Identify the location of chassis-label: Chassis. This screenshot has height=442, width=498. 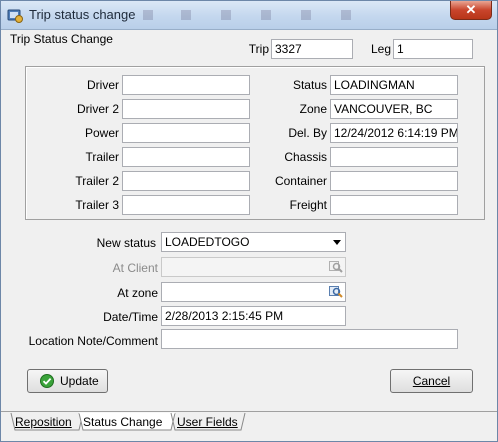
(305, 157).